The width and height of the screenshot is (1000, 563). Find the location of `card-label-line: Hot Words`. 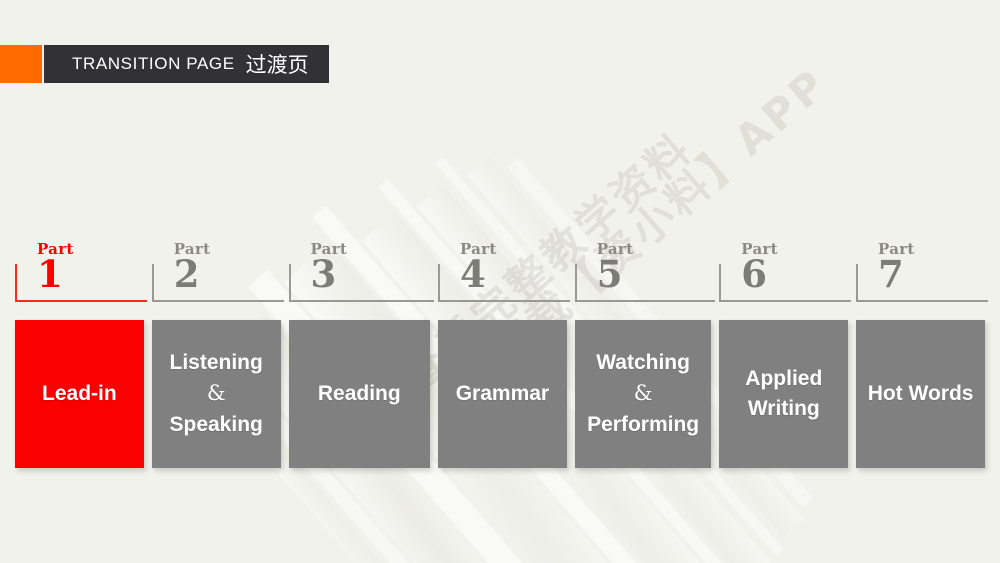

card-label-line: Hot Words is located at coordinates (920, 393).